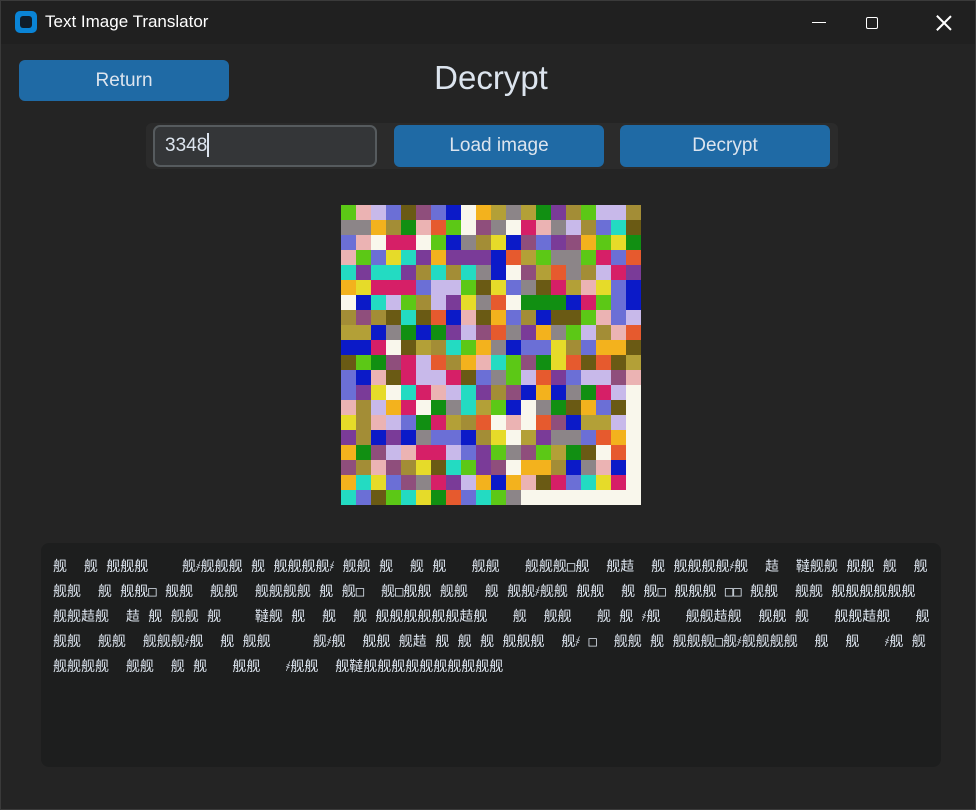 The width and height of the screenshot is (976, 810). What do you see at coordinates (124, 80) in the screenshot?
I see `return-button: Return` at bounding box center [124, 80].